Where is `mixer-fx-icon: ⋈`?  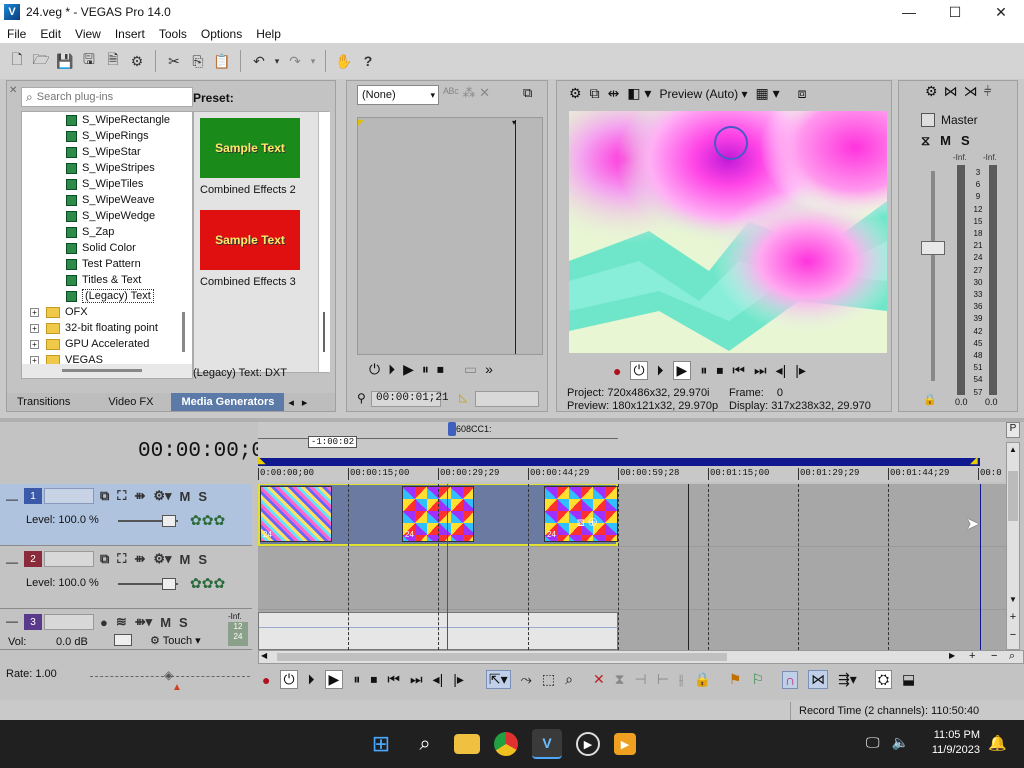 mixer-fx-icon: ⋈ is located at coordinates (951, 91).